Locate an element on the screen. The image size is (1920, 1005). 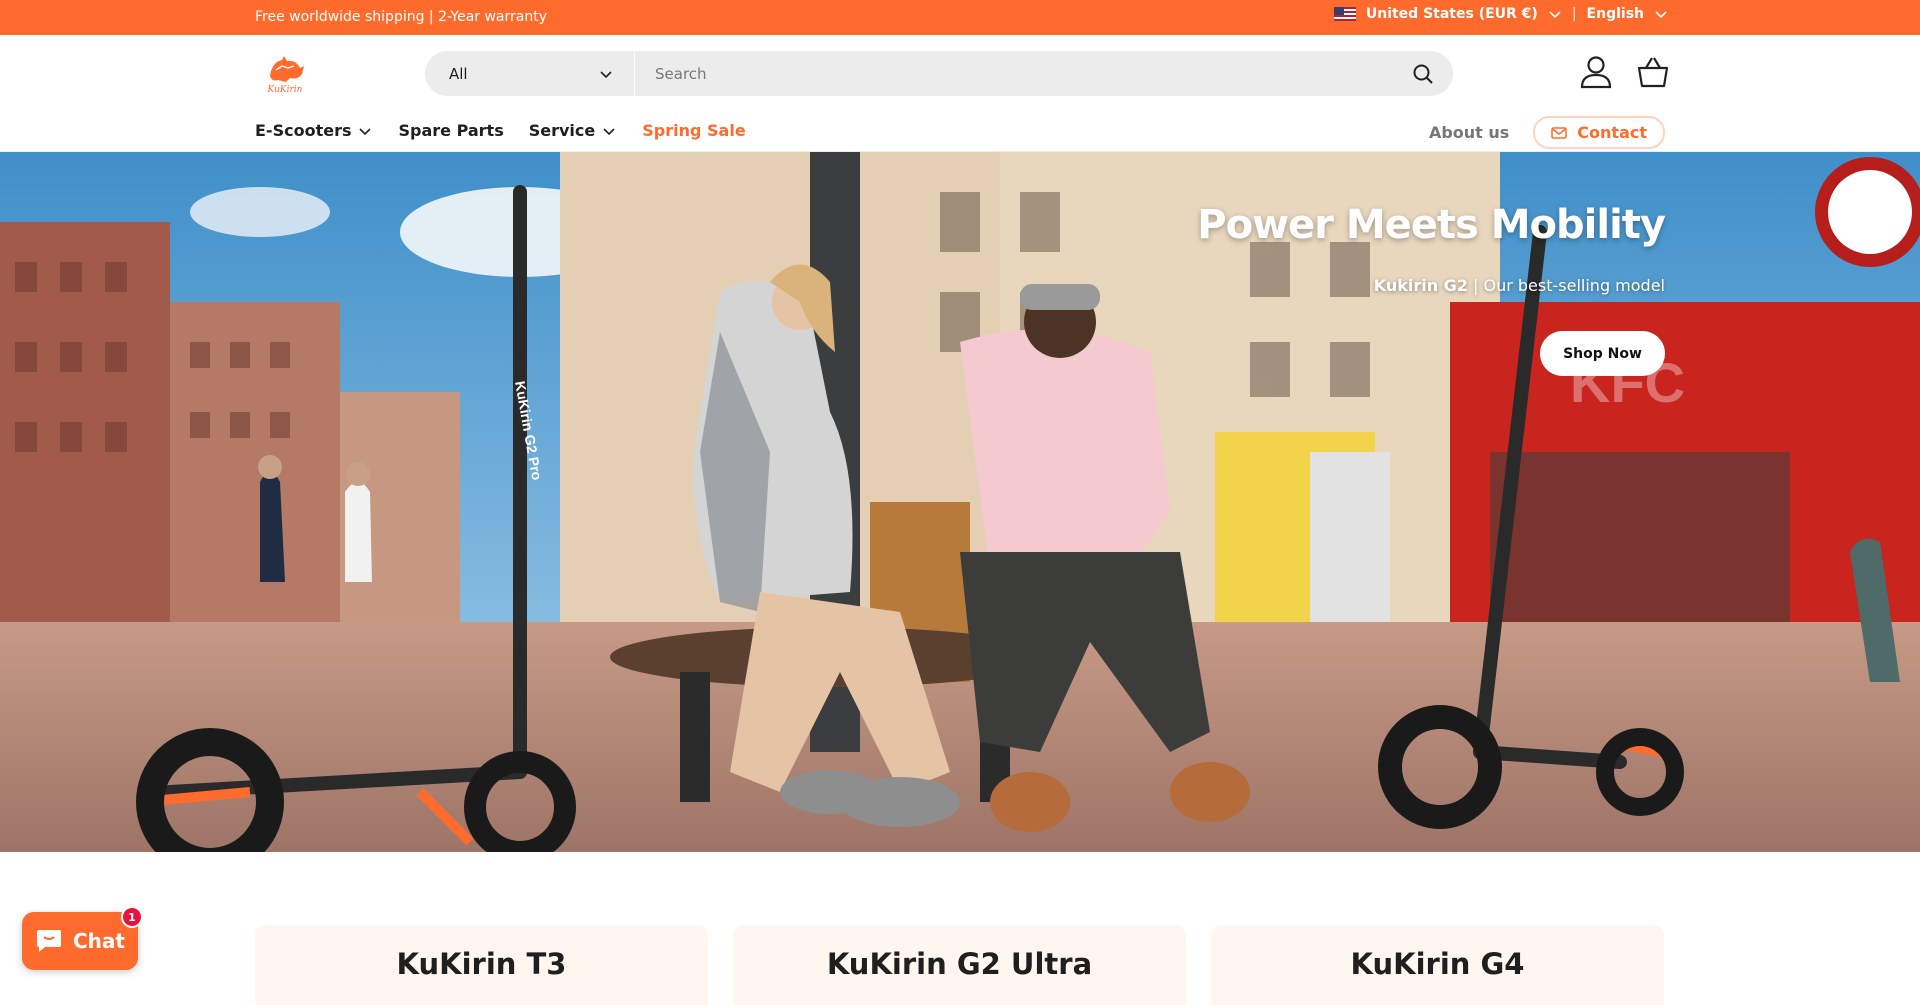
chat-button: Chat 1 is located at coordinates (82, 938).